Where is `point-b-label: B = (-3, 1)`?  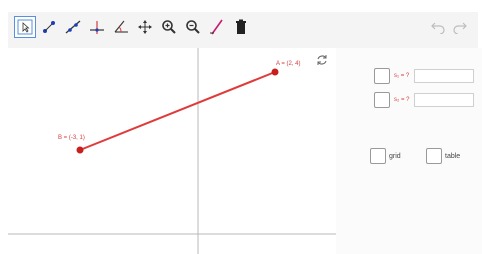 point-b-label: B = (-3, 1) is located at coordinates (71, 138).